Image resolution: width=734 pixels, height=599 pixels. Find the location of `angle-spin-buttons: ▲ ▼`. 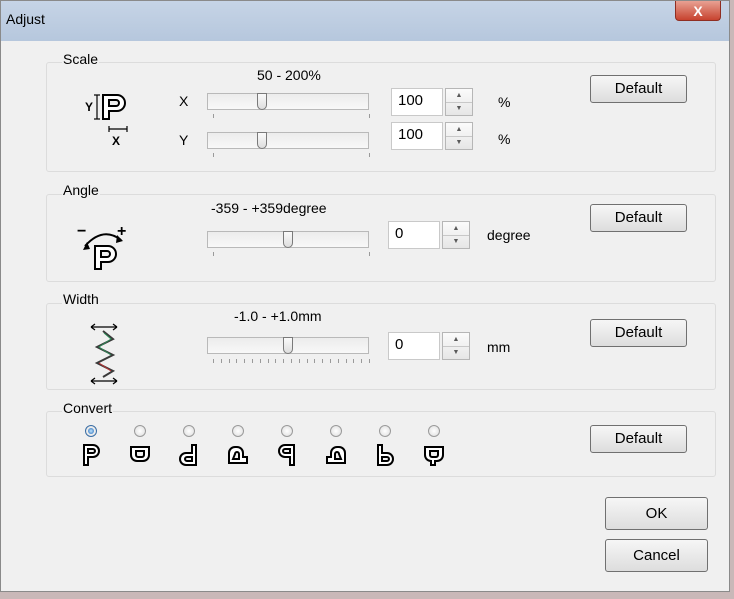

angle-spin-buttons: ▲ ▼ is located at coordinates (456, 235).